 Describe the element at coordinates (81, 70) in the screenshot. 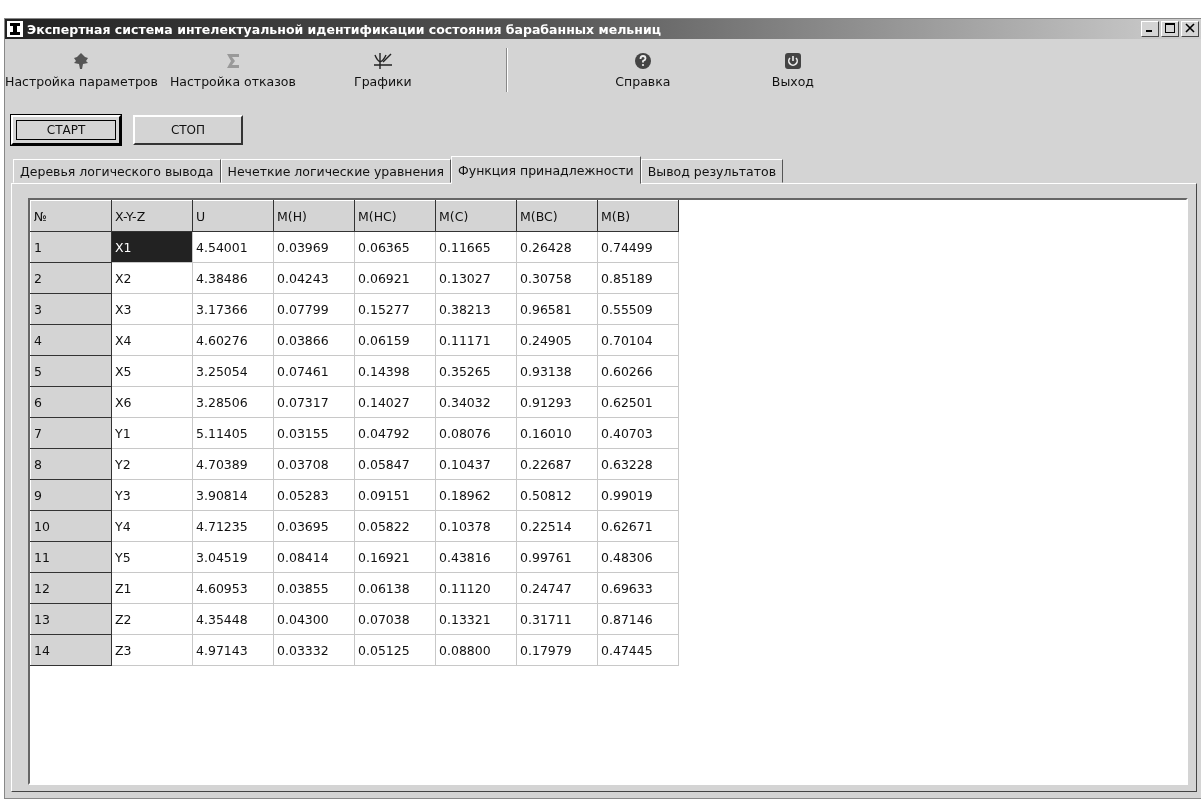

I see `toolbar-button: Настройка параметров` at that location.